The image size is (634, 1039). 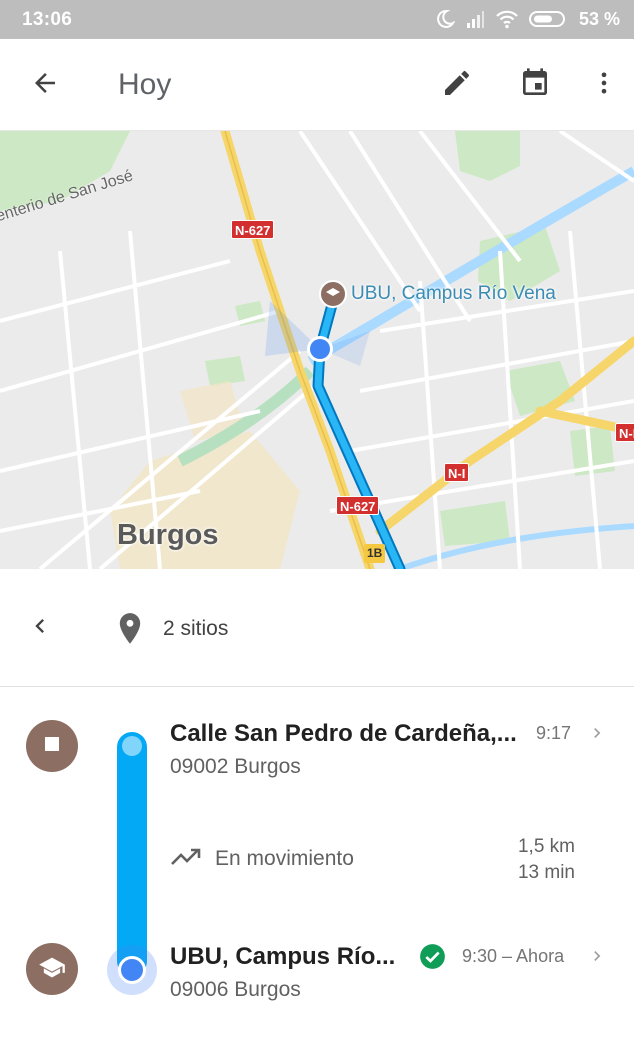 What do you see at coordinates (47, 19) in the screenshot?
I see `status-time: 13:06` at bounding box center [47, 19].